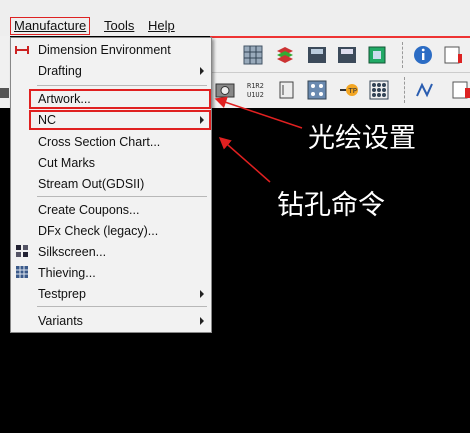  I want to click on artwork-annotation-arrow, so click(258, 112).